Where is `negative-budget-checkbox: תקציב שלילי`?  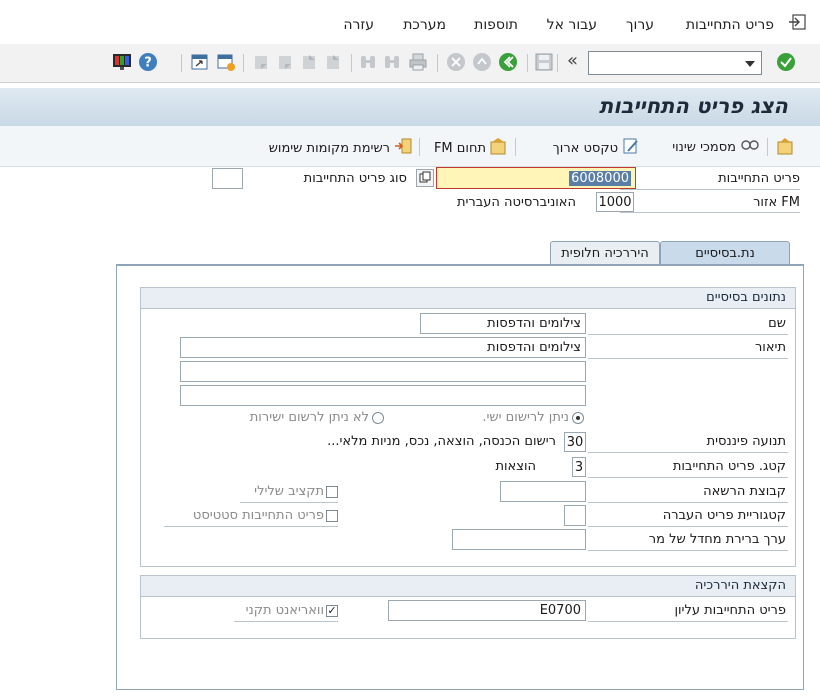 negative-budget-checkbox: תקציב שלילי is located at coordinates (296, 491).